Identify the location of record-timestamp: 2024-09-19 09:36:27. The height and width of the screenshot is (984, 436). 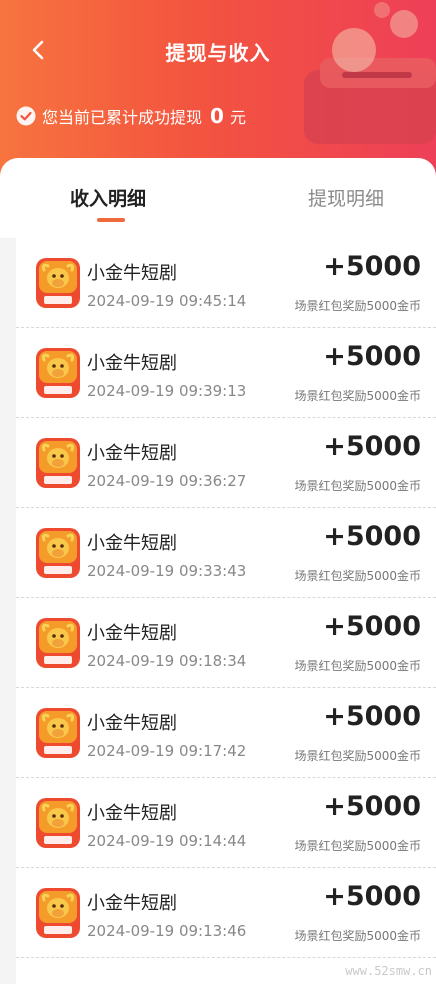
(167, 481).